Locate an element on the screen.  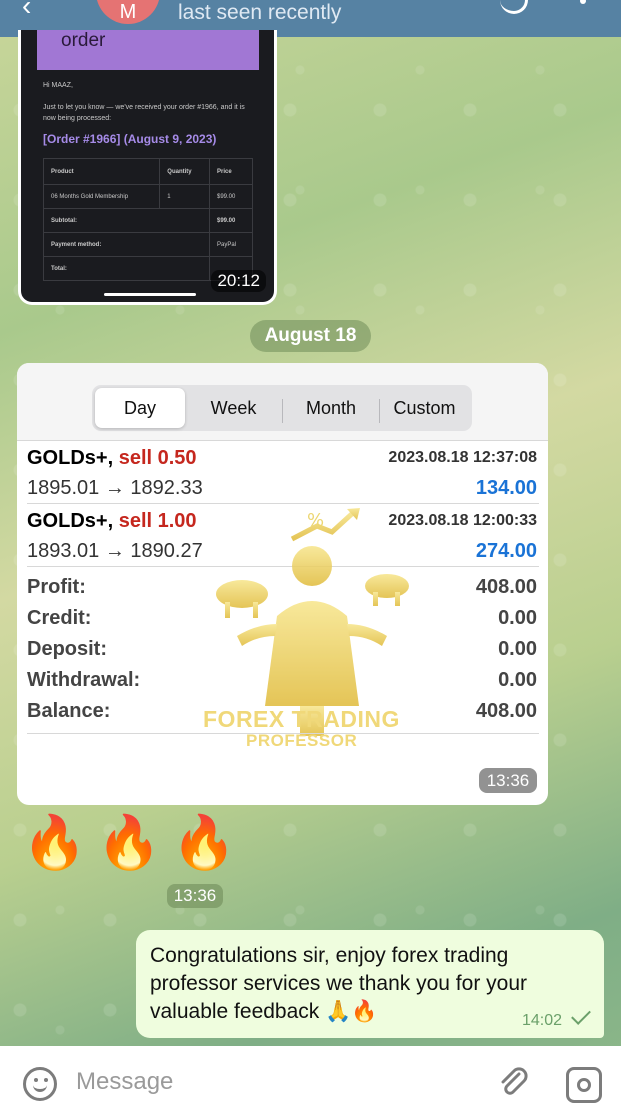
tab-month: Month is located at coordinates (331, 408).